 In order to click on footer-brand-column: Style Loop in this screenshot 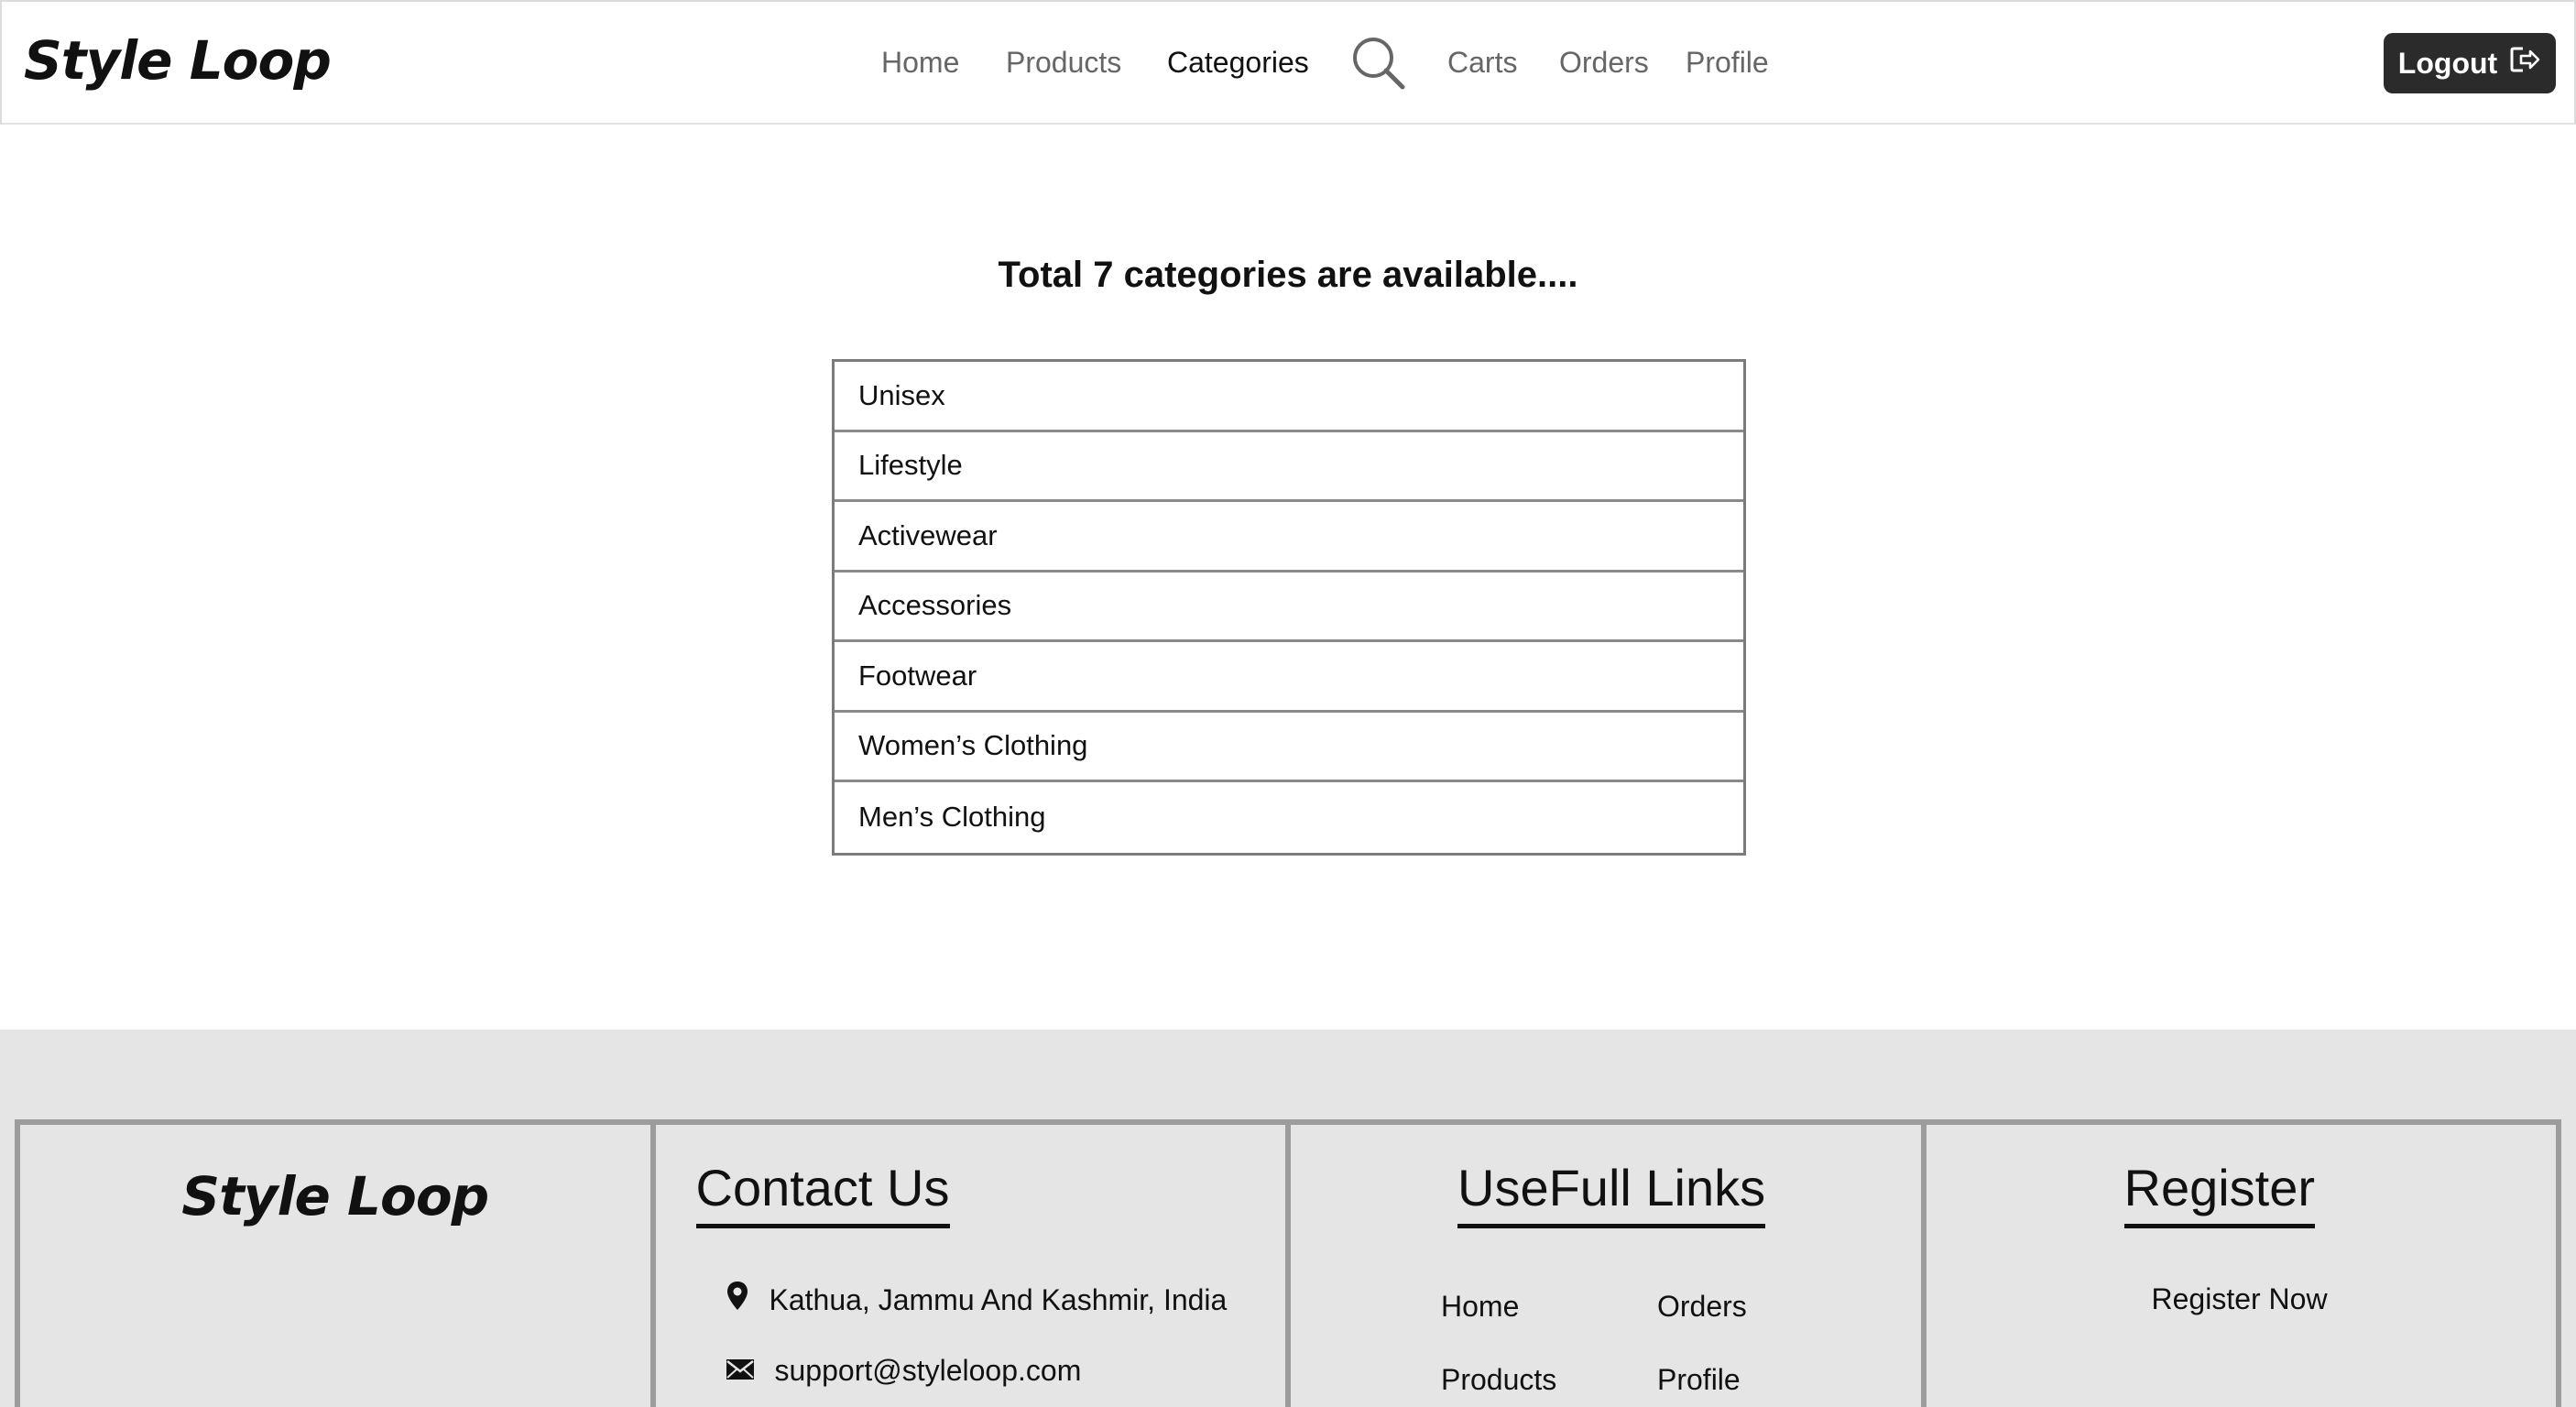, I will do `click(338, 1266)`.